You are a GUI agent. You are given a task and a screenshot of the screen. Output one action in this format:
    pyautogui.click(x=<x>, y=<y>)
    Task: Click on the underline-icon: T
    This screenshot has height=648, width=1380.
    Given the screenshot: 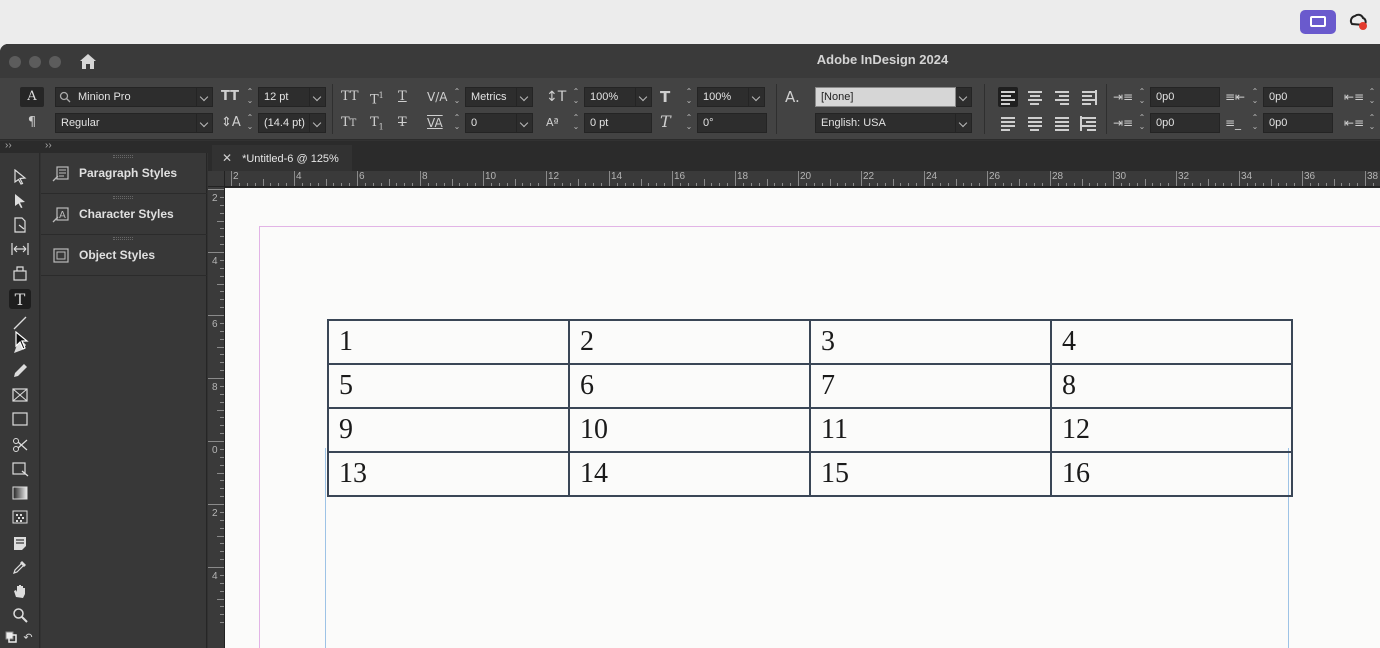 What is the action you would take?
    pyautogui.click(x=402, y=97)
    